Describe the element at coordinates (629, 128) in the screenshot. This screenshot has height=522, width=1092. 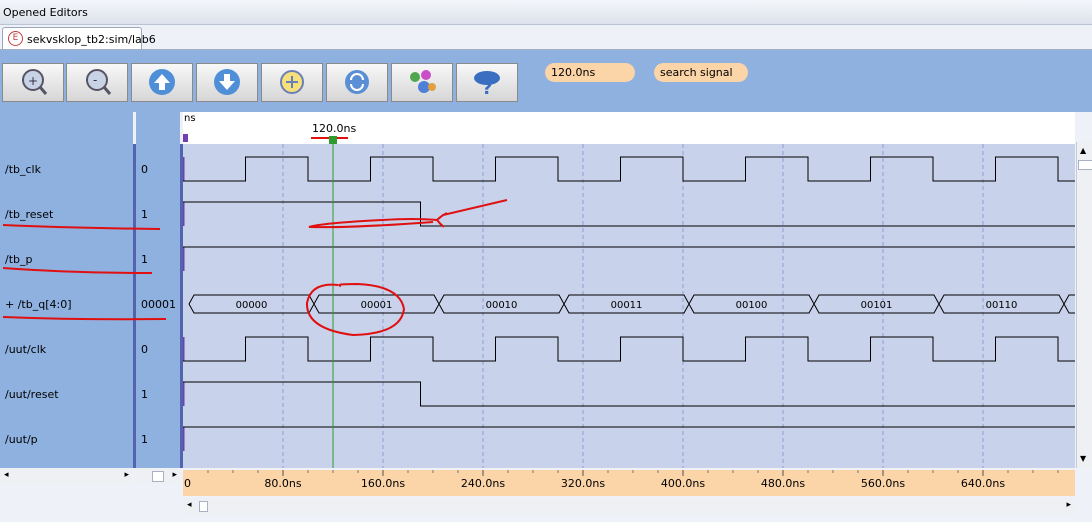
I see `time-ruler: ns 120.0ns` at that location.